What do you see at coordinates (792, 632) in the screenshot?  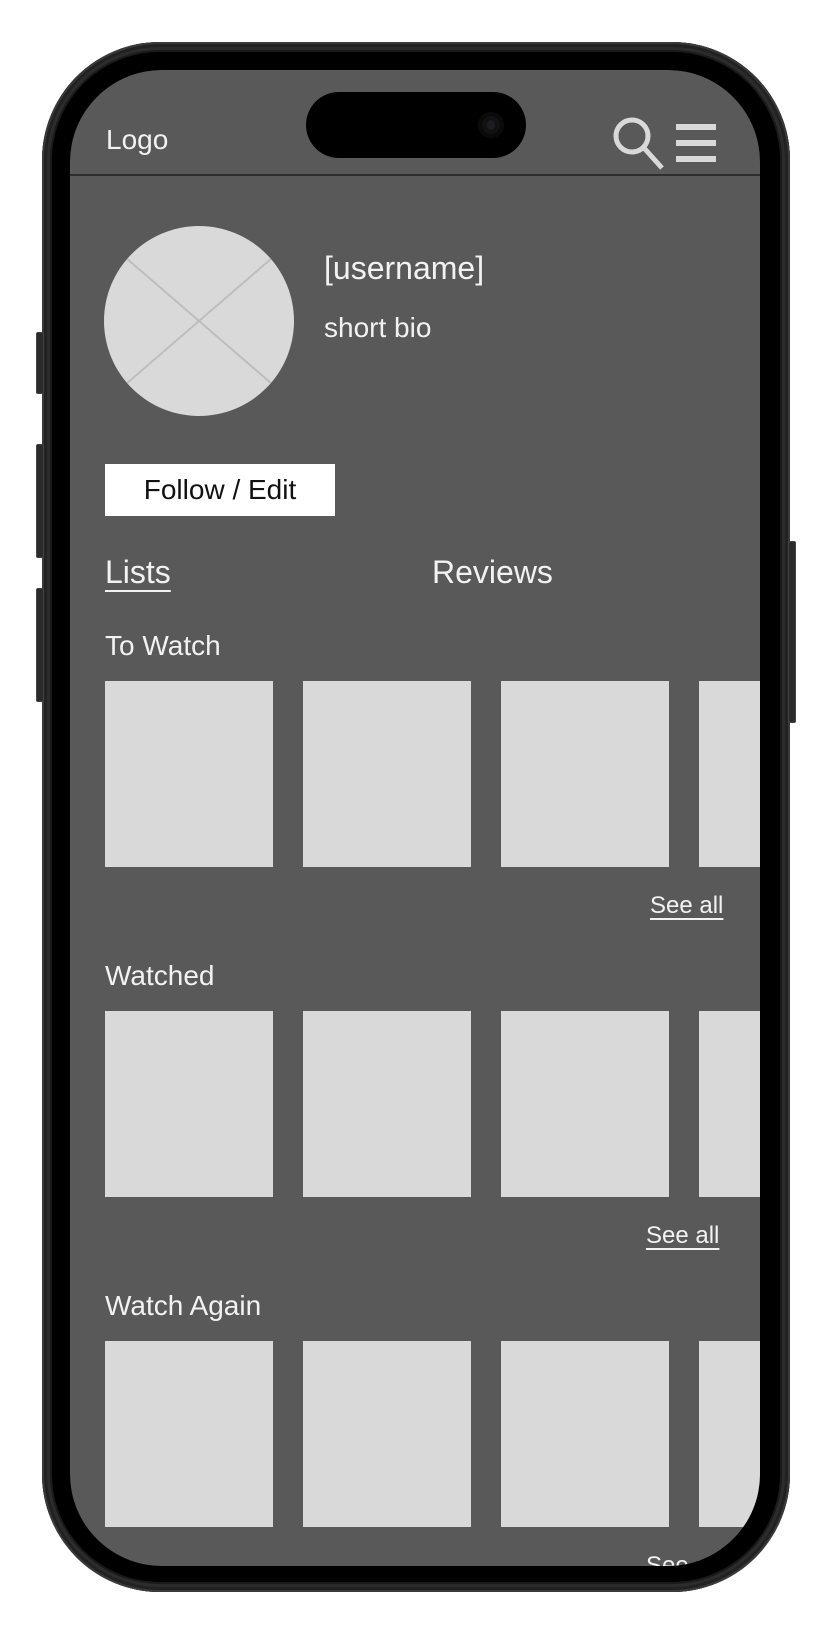 I see `power-button` at bounding box center [792, 632].